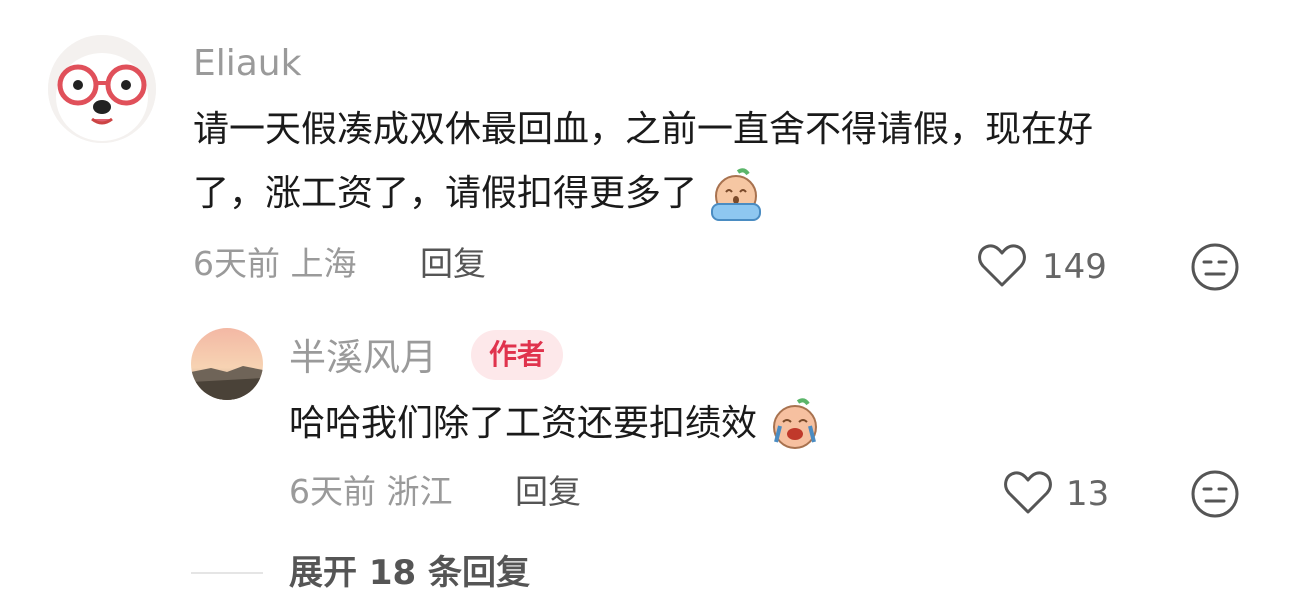 The width and height of the screenshot is (1290, 612). Describe the element at coordinates (323, 263) in the screenshot. I see `comment-location: 上海` at that location.